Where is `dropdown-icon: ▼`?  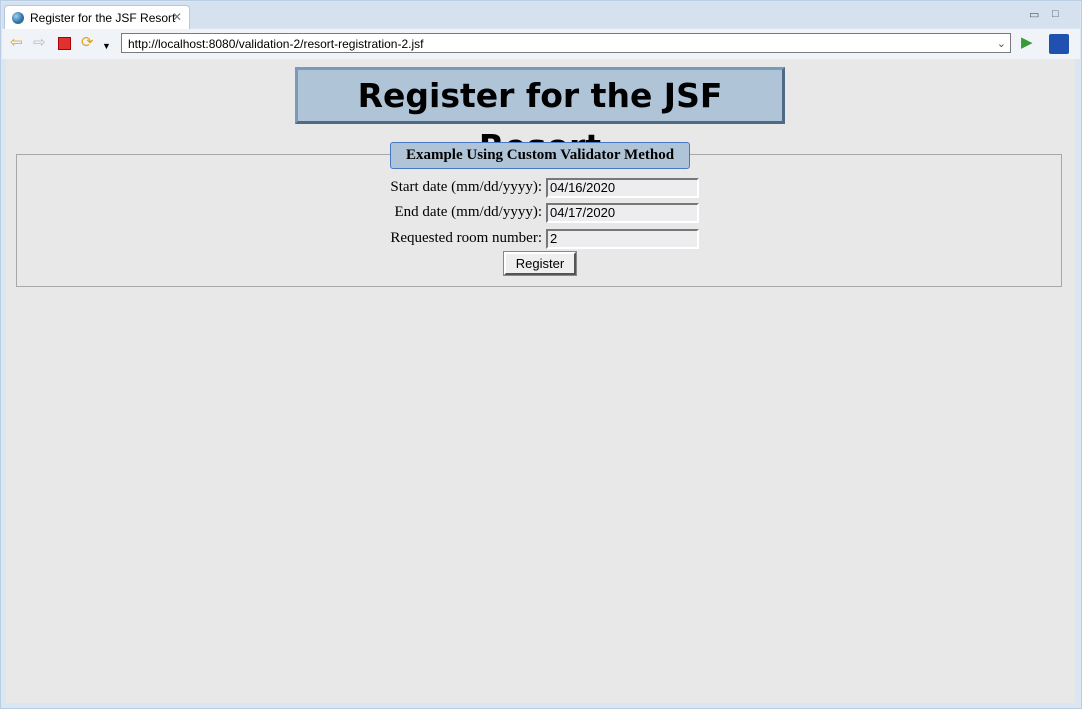
dropdown-icon: ▼ is located at coordinates (106, 46).